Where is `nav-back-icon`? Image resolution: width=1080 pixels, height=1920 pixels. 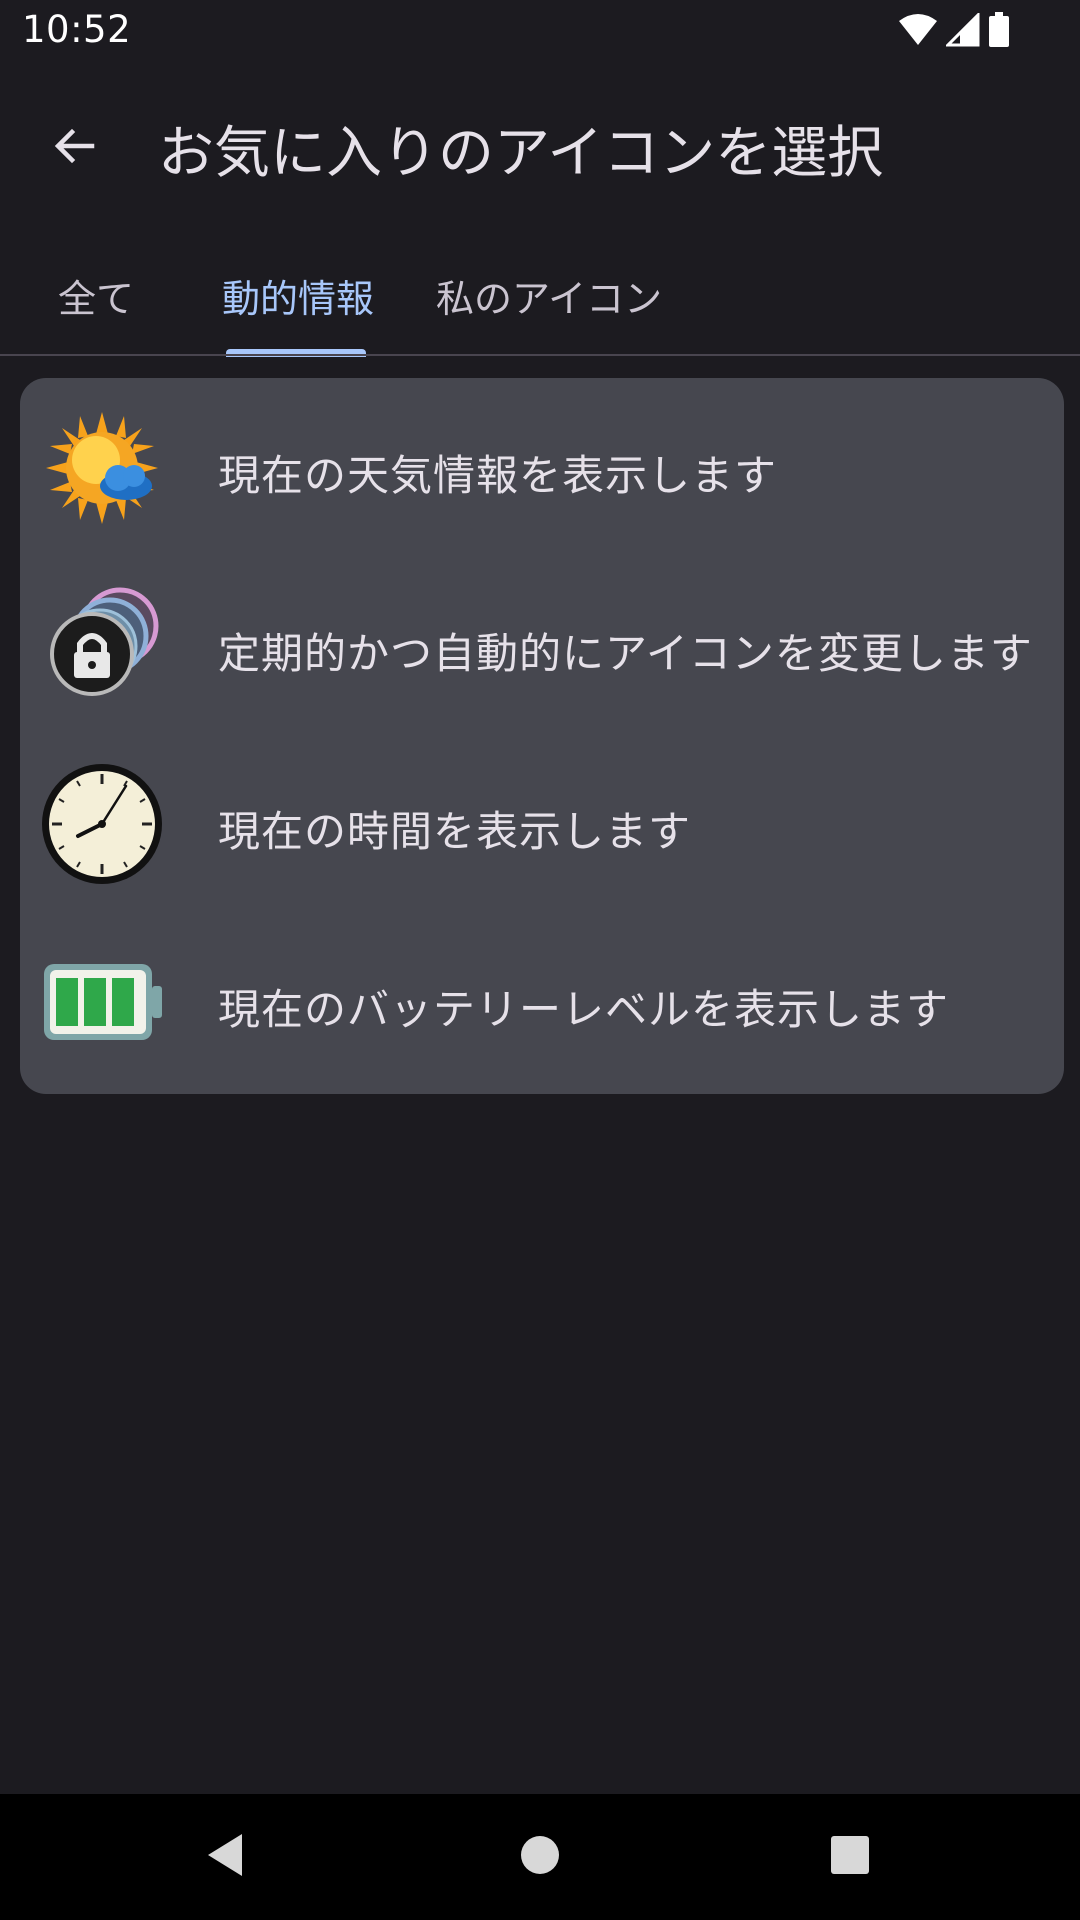 nav-back-icon is located at coordinates (225, 1857).